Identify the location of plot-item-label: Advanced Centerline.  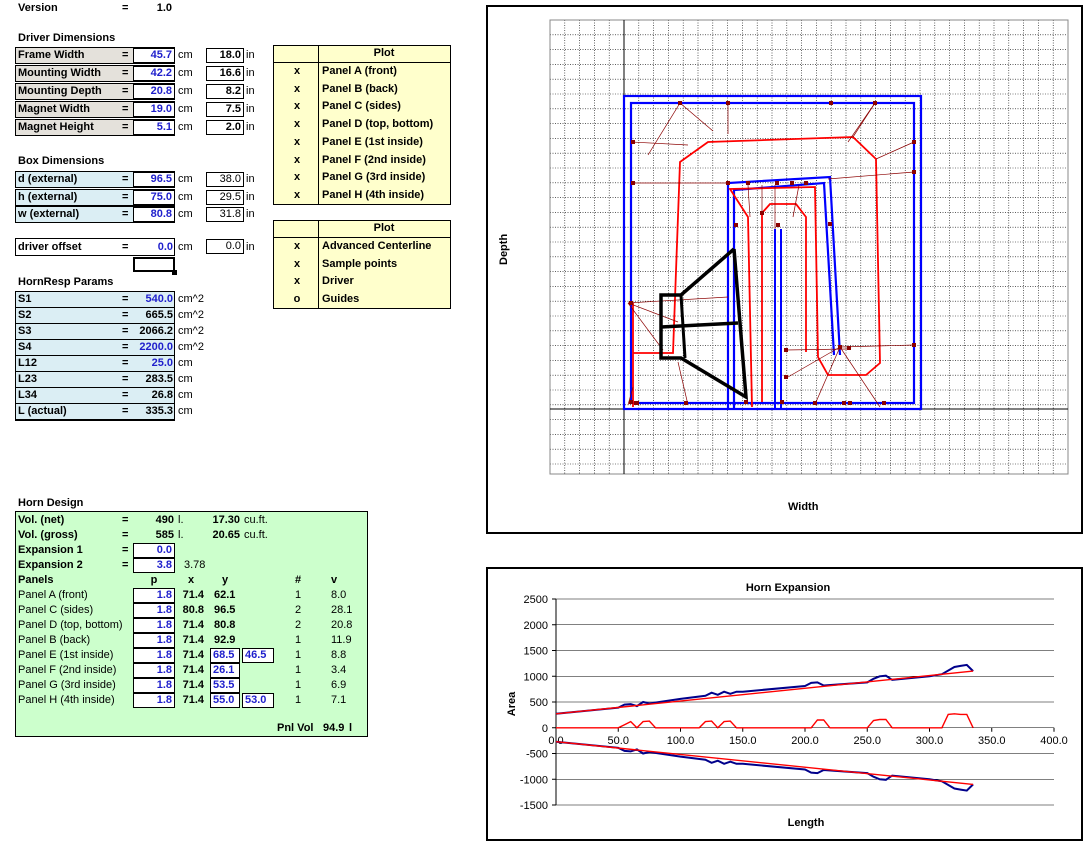
(377, 246).